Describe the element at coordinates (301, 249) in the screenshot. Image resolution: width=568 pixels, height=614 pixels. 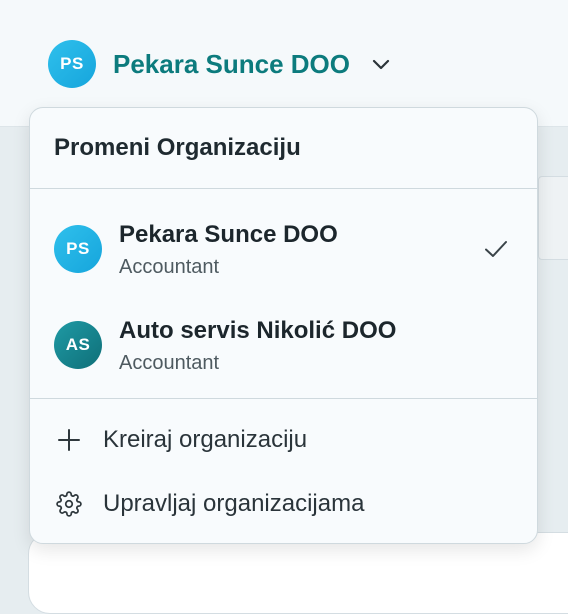
I see `org-text: Pekara Sunce DOO Accountant` at that location.